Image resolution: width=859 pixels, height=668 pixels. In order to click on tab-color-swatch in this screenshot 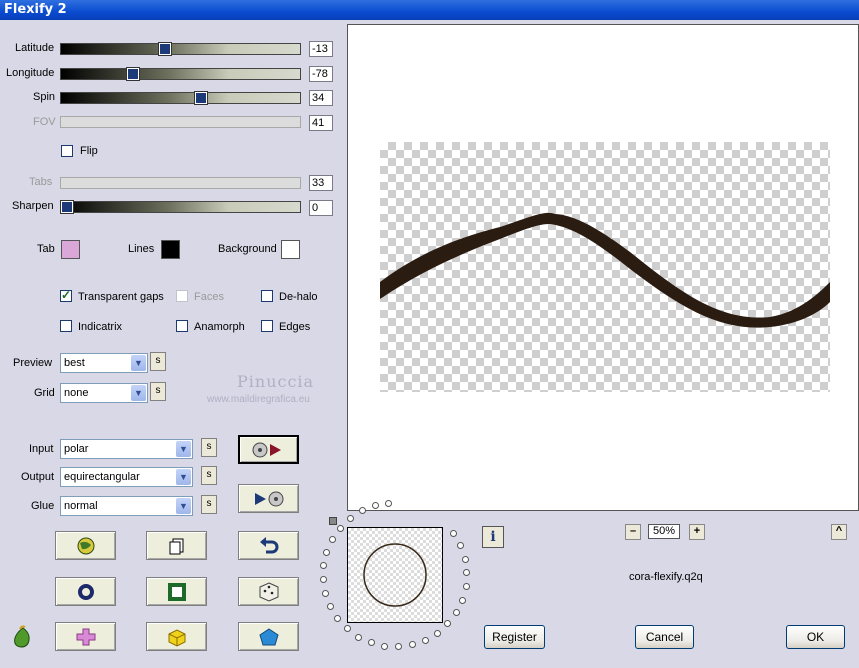, I will do `click(70, 249)`.